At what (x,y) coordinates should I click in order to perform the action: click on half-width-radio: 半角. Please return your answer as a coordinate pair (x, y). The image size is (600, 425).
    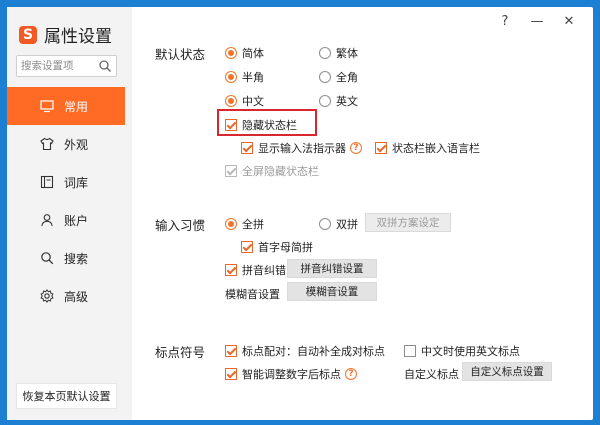
    Looking at the image, I should click on (244, 77).